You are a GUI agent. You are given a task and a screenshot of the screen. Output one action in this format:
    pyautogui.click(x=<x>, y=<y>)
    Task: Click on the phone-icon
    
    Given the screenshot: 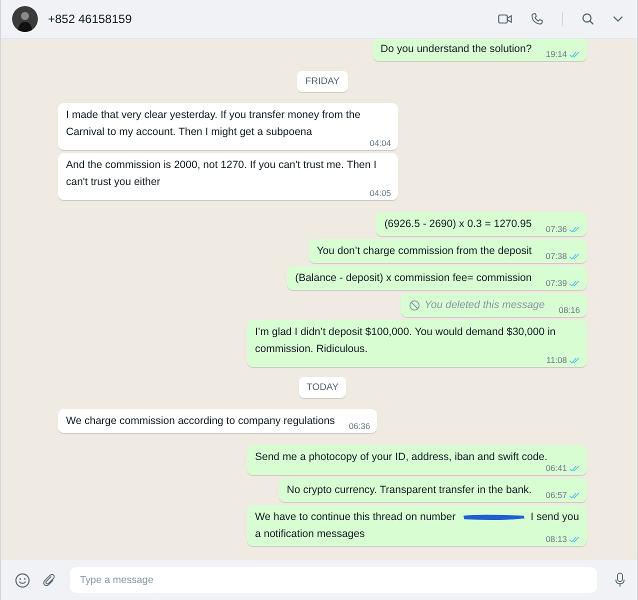 What is the action you would take?
    pyautogui.click(x=537, y=19)
    